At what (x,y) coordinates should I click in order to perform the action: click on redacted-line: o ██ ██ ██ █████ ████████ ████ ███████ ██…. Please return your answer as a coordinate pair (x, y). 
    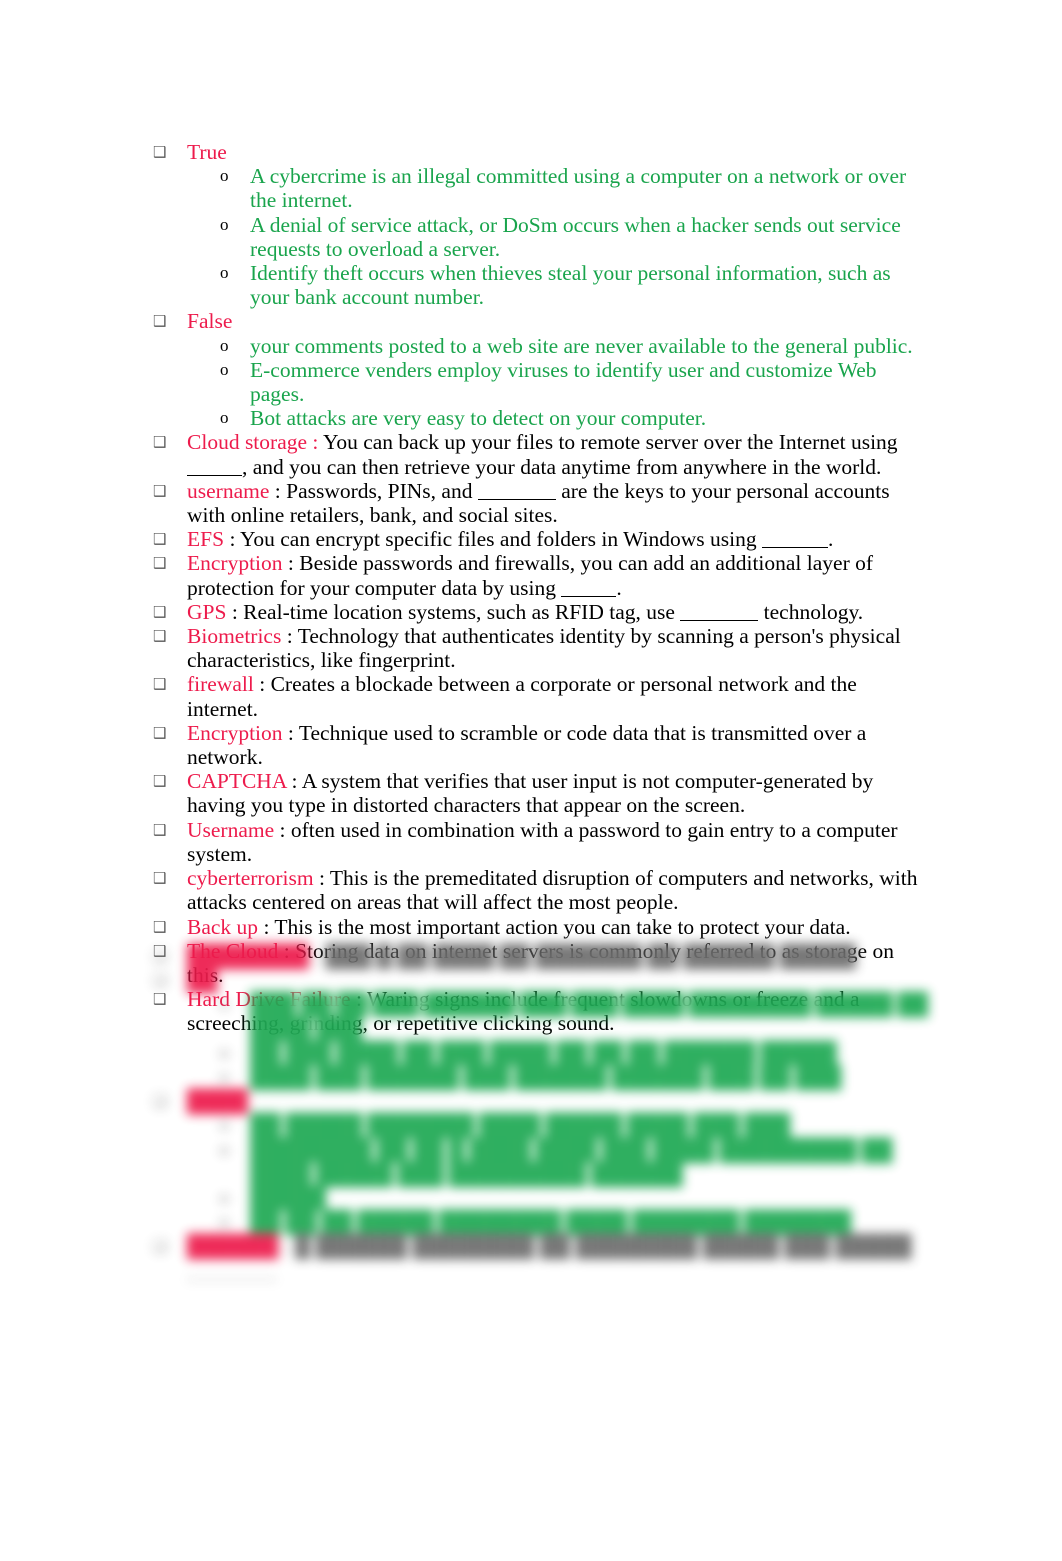
    Looking at the image, I should click on (545, 1222).